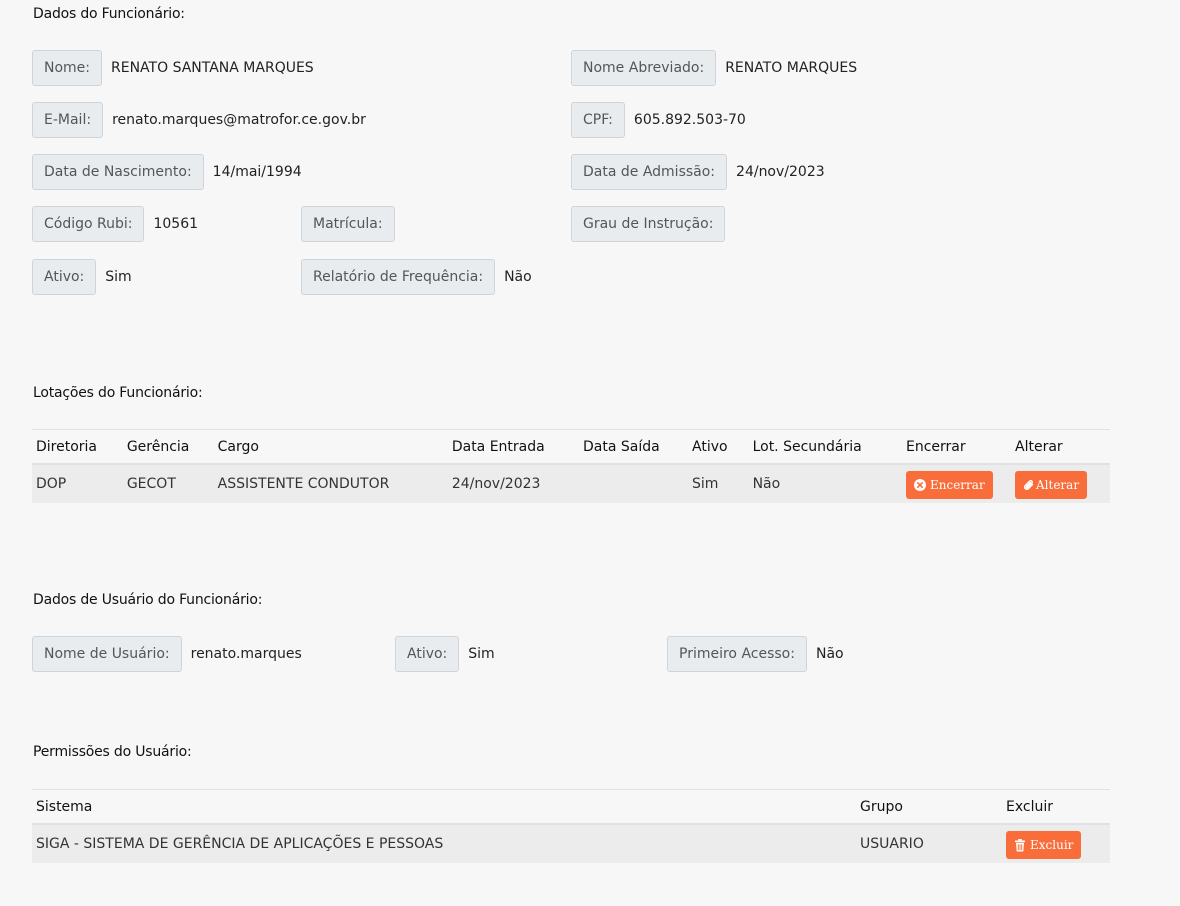 This screenshot has height=906, width=1180. What do you see at coordinates (1056, 807) in the screenshot?
I see `col-excluir: Excluir` at bounding box center [1056, 807].